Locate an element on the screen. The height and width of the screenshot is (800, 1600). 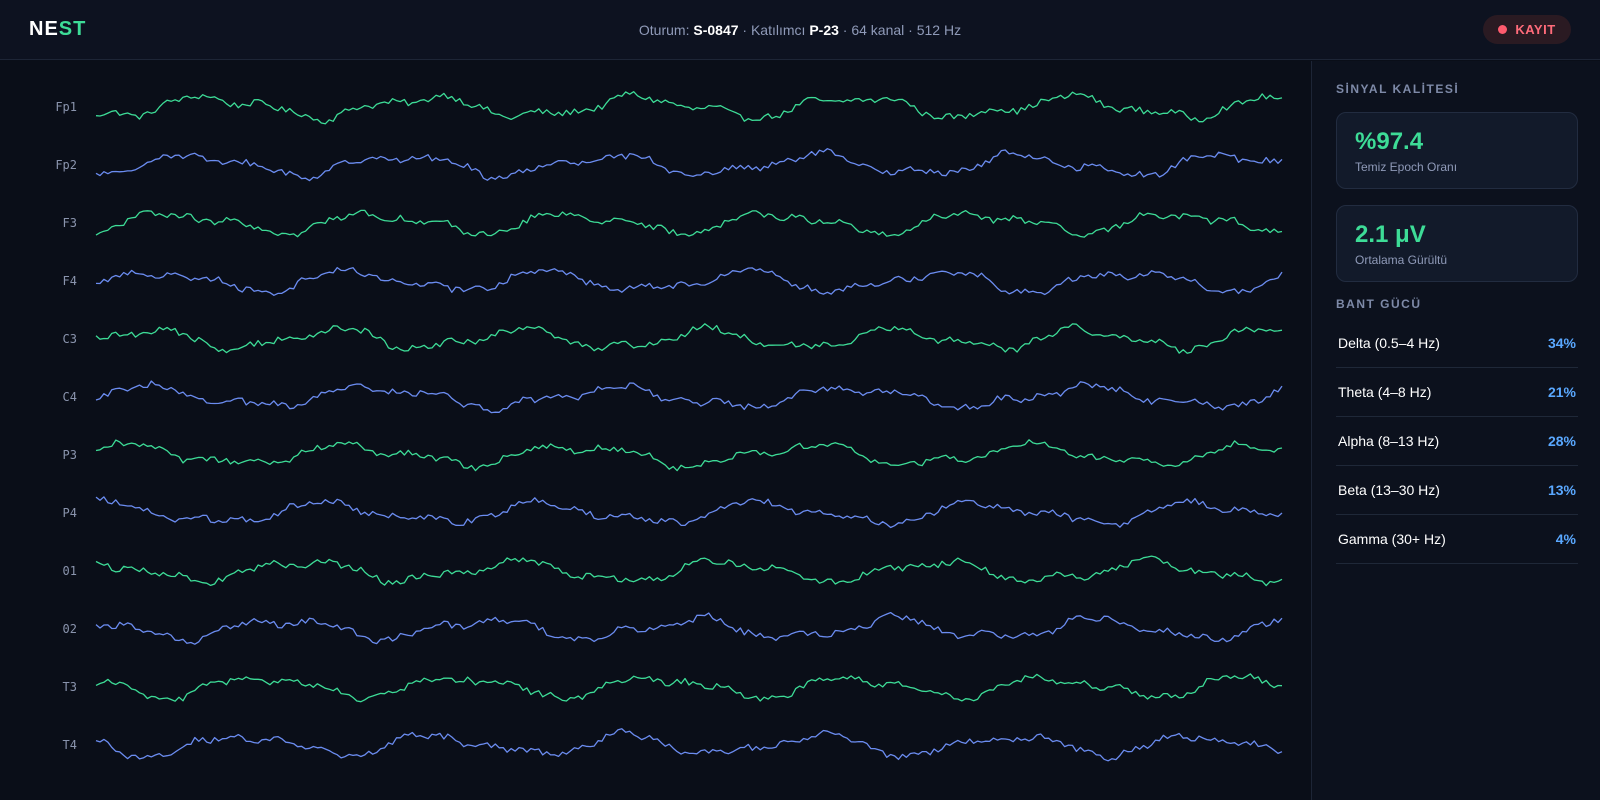
band-name: Delta (0.5–4 Hz) is located at coordinates (1389, 343).